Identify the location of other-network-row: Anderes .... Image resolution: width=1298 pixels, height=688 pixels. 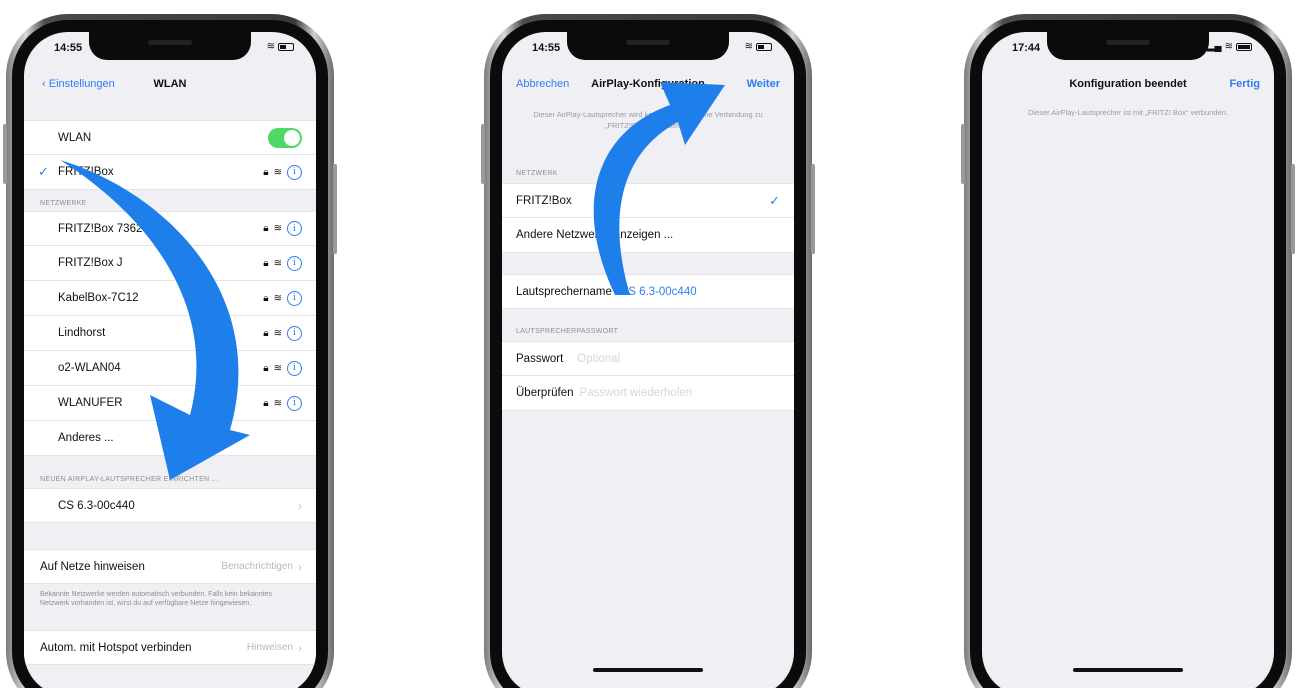
(170, 438).